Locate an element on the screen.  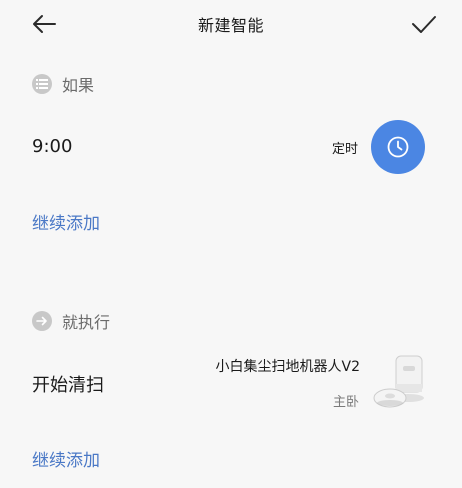
then-add-more-link: 继续添加 is located at coordinates (66, 458).